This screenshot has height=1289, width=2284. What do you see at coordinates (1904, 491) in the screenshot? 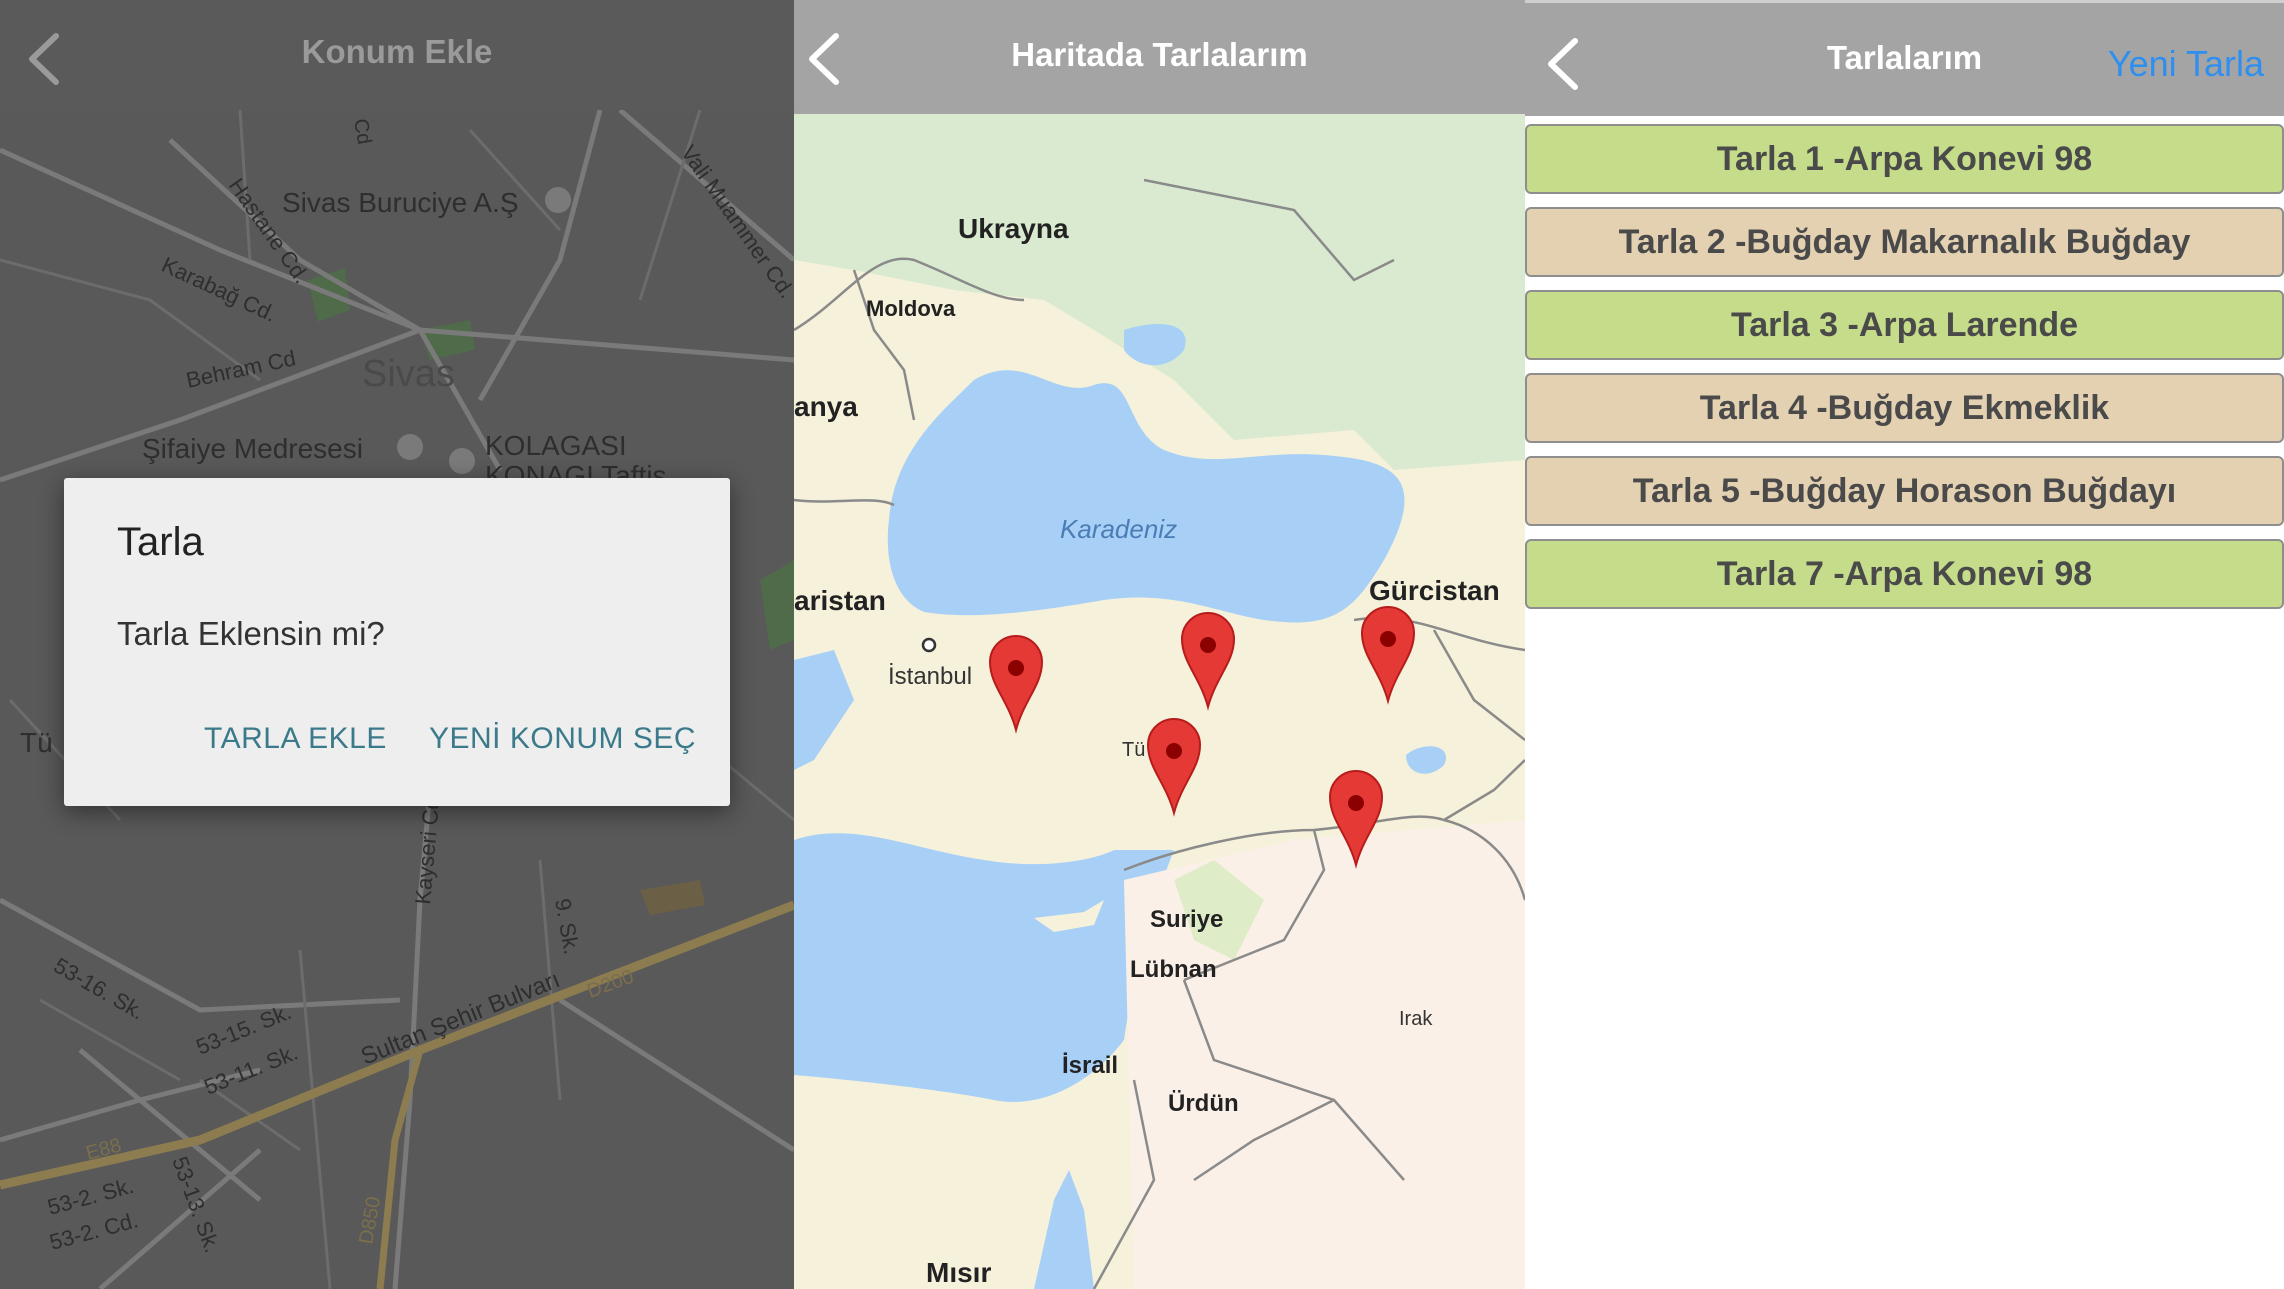
I see `field-list-item: Tarla 5 -Buğday Horason Buğdayı` at bounding box center [1904, 491].